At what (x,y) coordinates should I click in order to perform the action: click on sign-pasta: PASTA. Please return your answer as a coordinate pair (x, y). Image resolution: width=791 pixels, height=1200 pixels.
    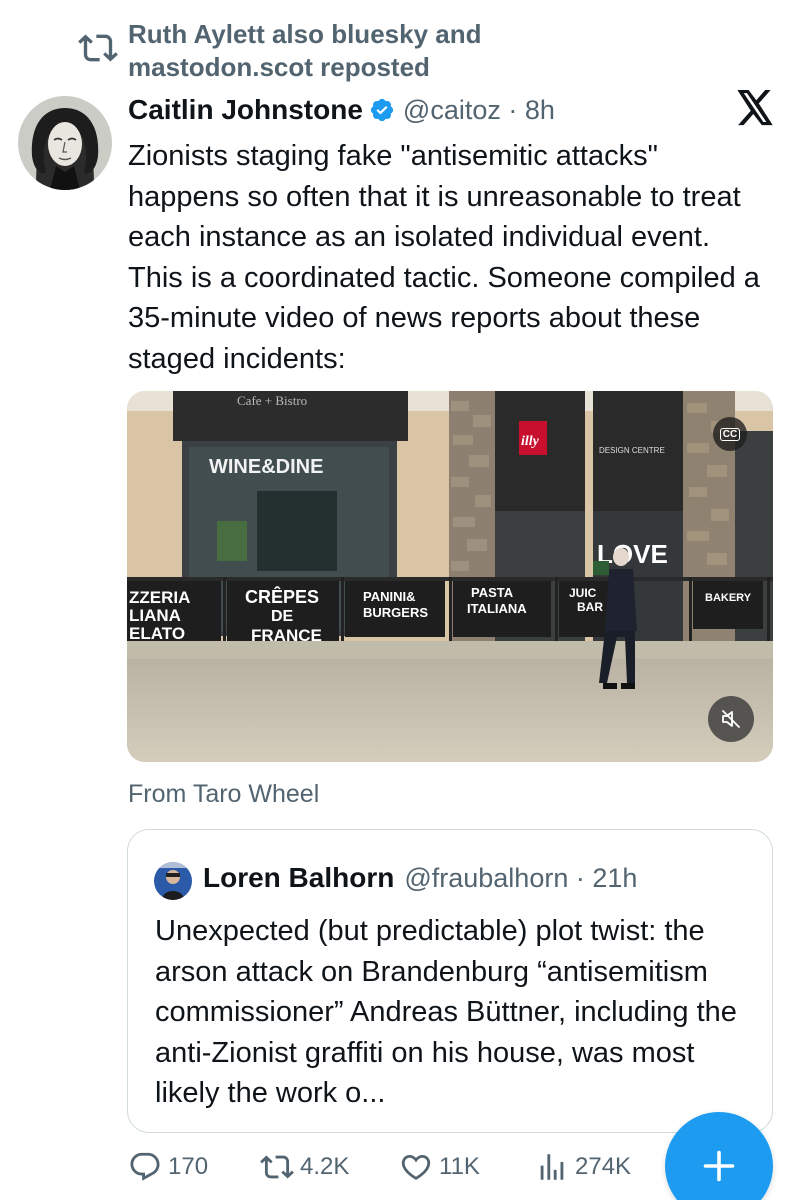
    Looking at the image, I should click on (492, 592).